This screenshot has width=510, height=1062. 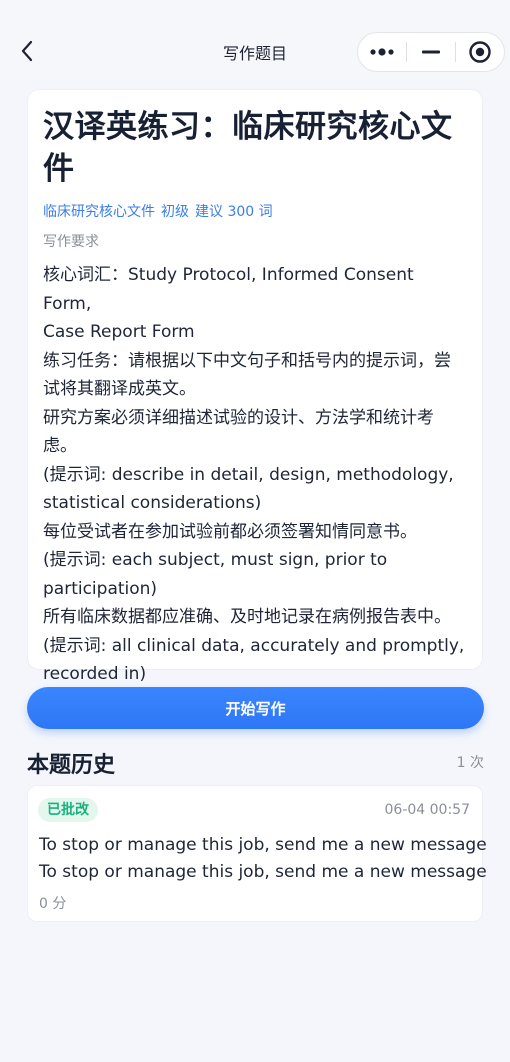 I want to click on mini-program-capsule, so click(x=431, y=52).